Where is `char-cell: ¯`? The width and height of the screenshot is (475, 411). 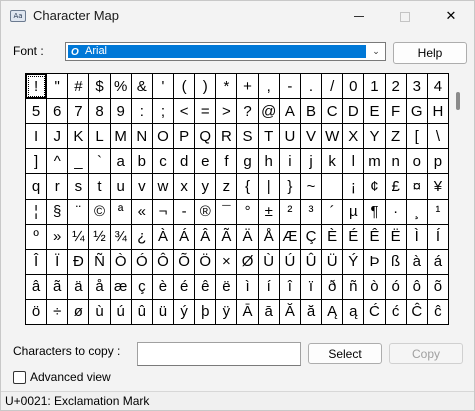
char-cell: ¯ is located at coordinates (227, 212).